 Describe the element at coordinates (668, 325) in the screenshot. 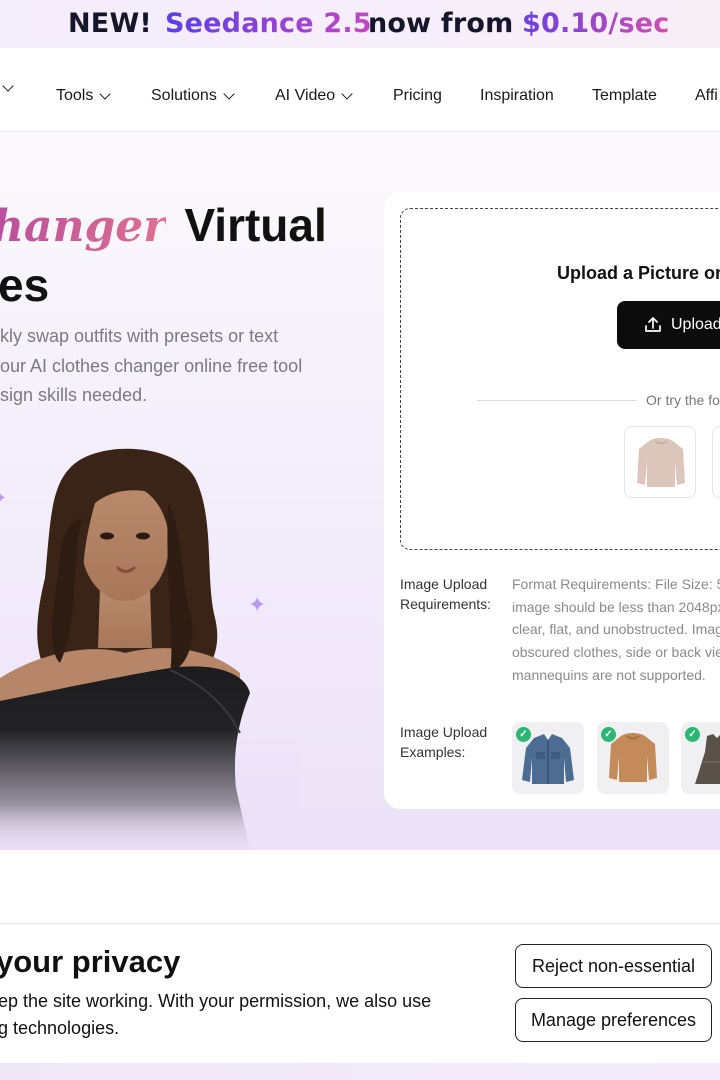

I see `upload-button: Upload` at that location.